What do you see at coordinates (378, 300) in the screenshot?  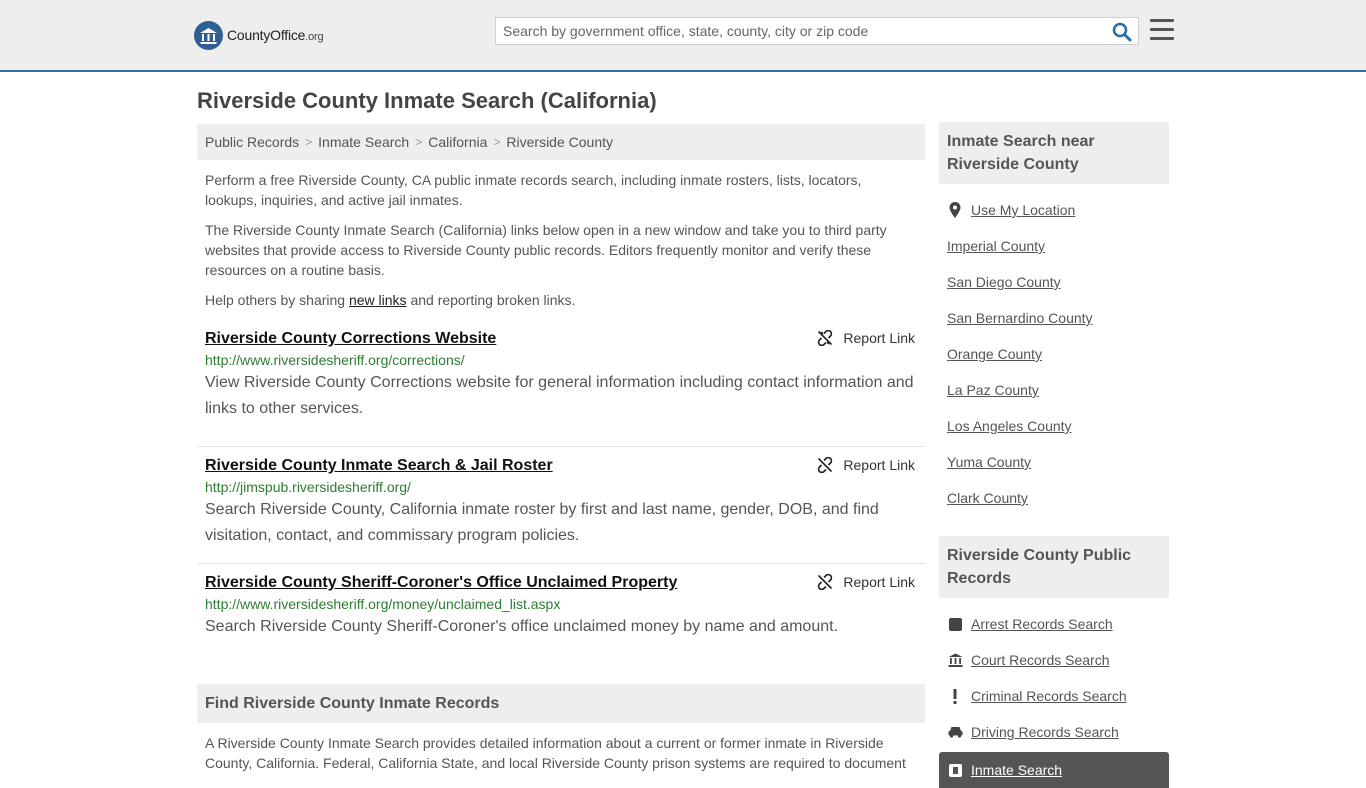 I see `new-links-link: new links` at bounding box center [378, 300].